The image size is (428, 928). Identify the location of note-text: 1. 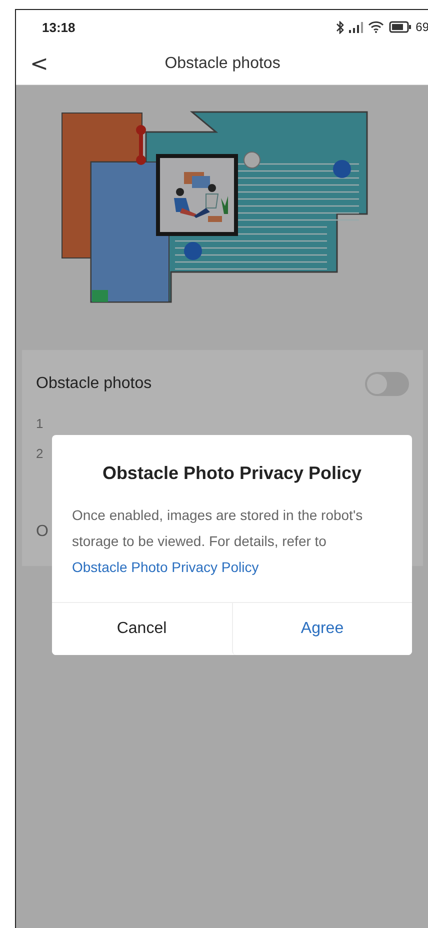
(40, 423).